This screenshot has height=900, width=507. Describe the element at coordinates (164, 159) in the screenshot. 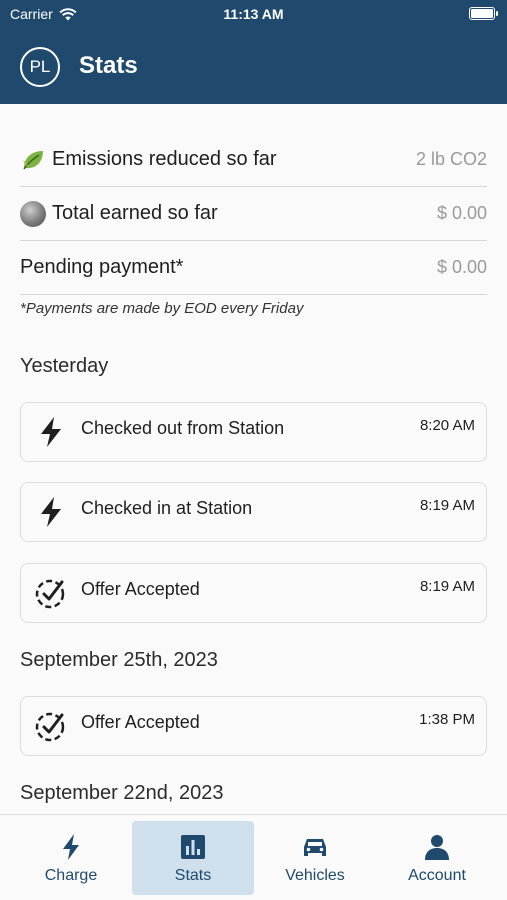

I see `emissions-label: Emissions reduced so far` at that location.